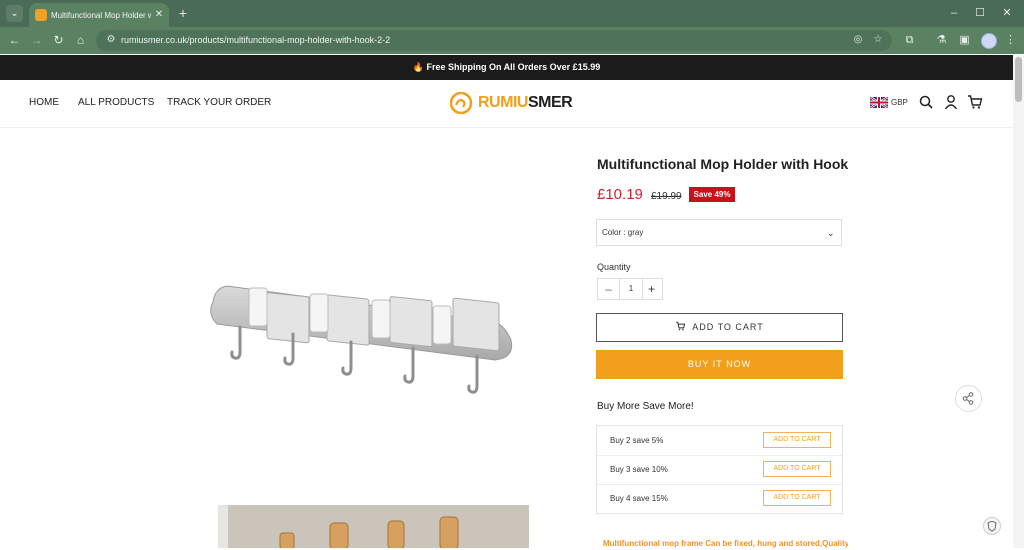  I want to click on back-arrow-icon: ←, so click(14, 40).